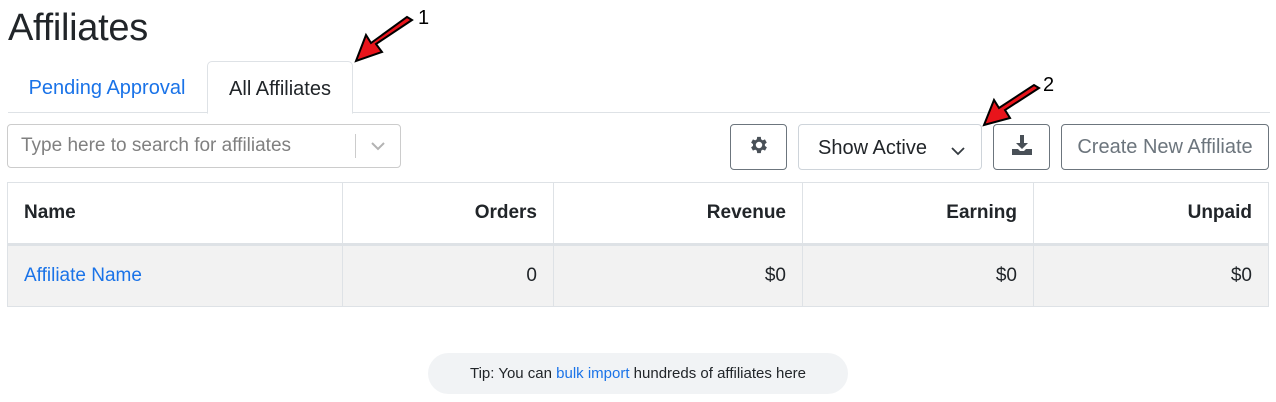 Image resolution: width=1276 pixels, height=402 pixels. Describe the element at coordinates (1049, 85) in the screenshot. I see `annotation-label-2: 2` at that location.